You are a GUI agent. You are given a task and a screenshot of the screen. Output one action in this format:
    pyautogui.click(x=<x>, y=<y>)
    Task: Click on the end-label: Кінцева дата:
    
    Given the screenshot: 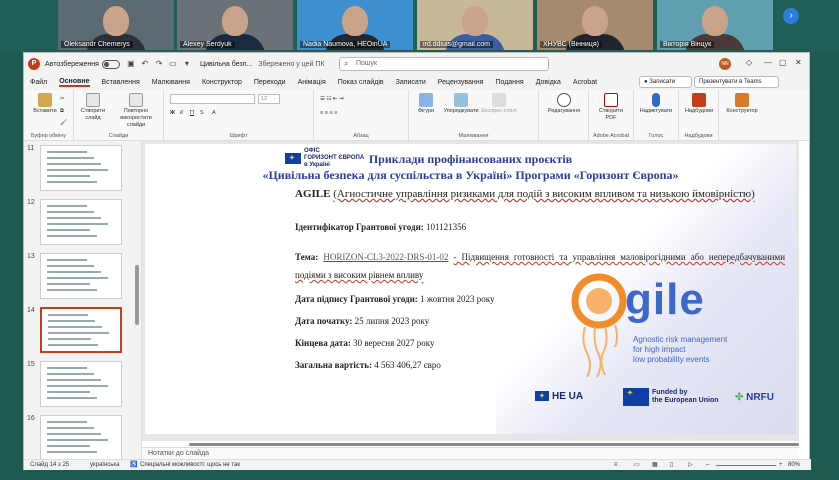 What is the action you would take?
    pyautogui.click(x=323, y=343)
    